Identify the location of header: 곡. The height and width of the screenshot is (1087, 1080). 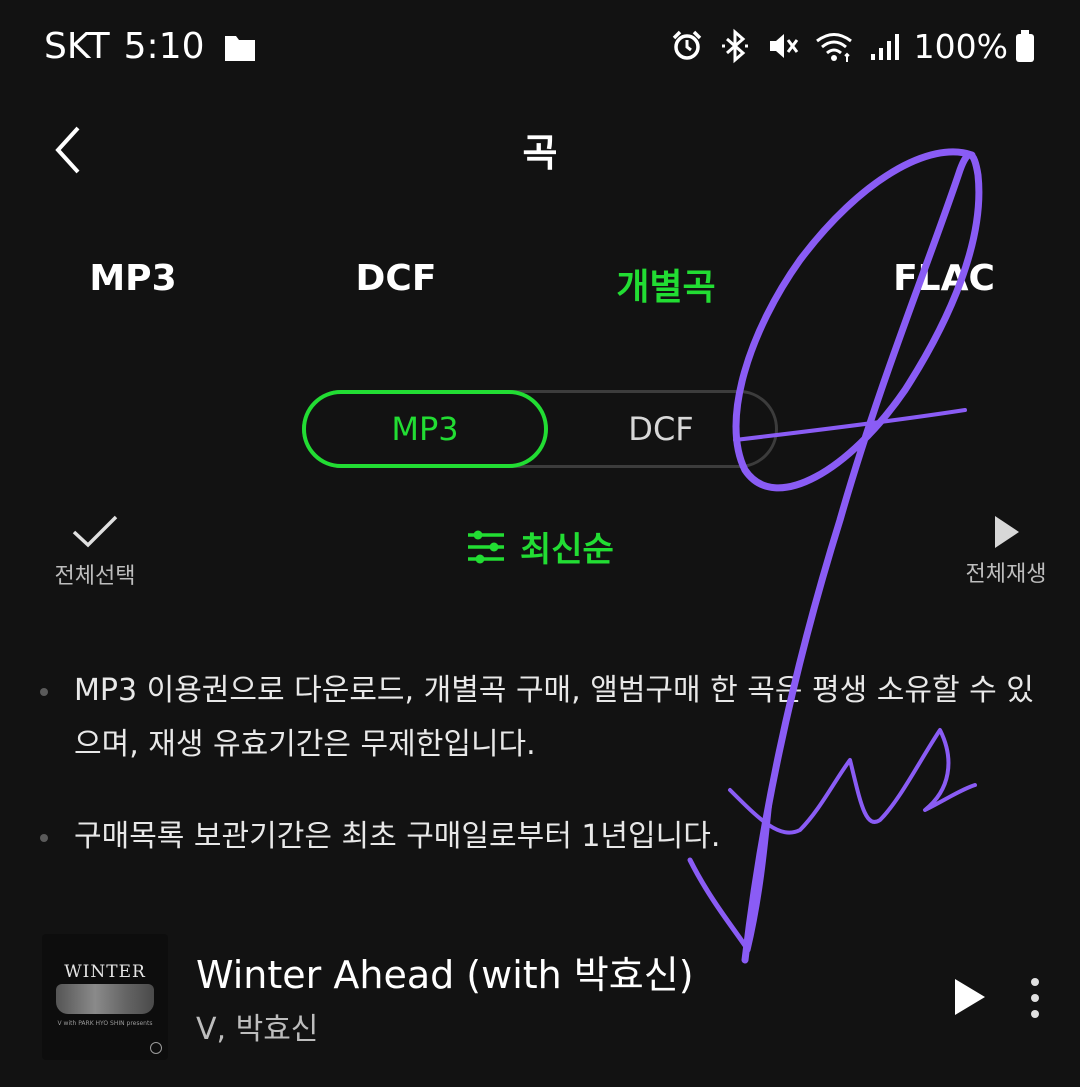
(540, 151).